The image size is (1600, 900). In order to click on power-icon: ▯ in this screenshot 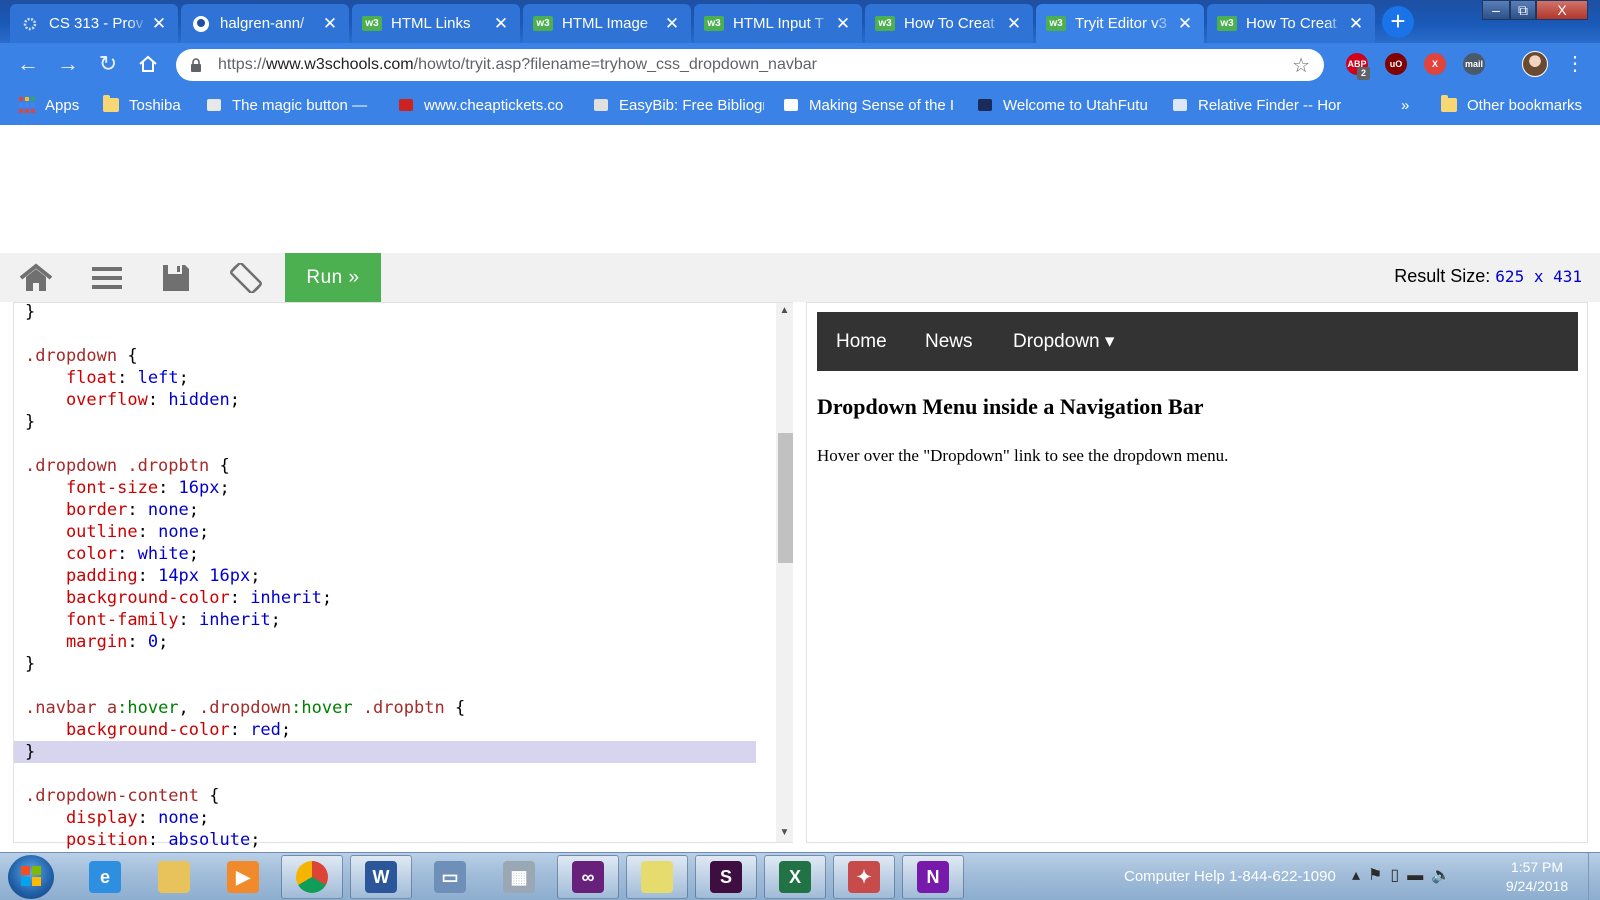, I will do `click(1398, 875)`.